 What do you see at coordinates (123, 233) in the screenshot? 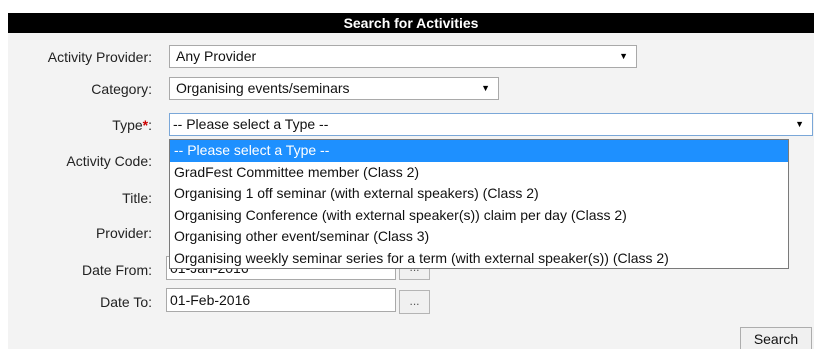
I see `provider-text-label: Provider:` at bounding box center [123, 233].